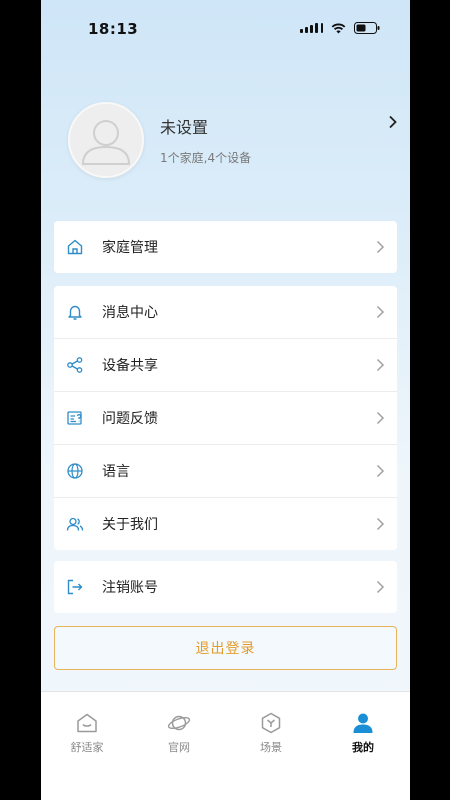 Image resolution: width=450 pixels, height=800 pixels. I want to click on menu-item-device-share: 设备共享, so click(225, 364).